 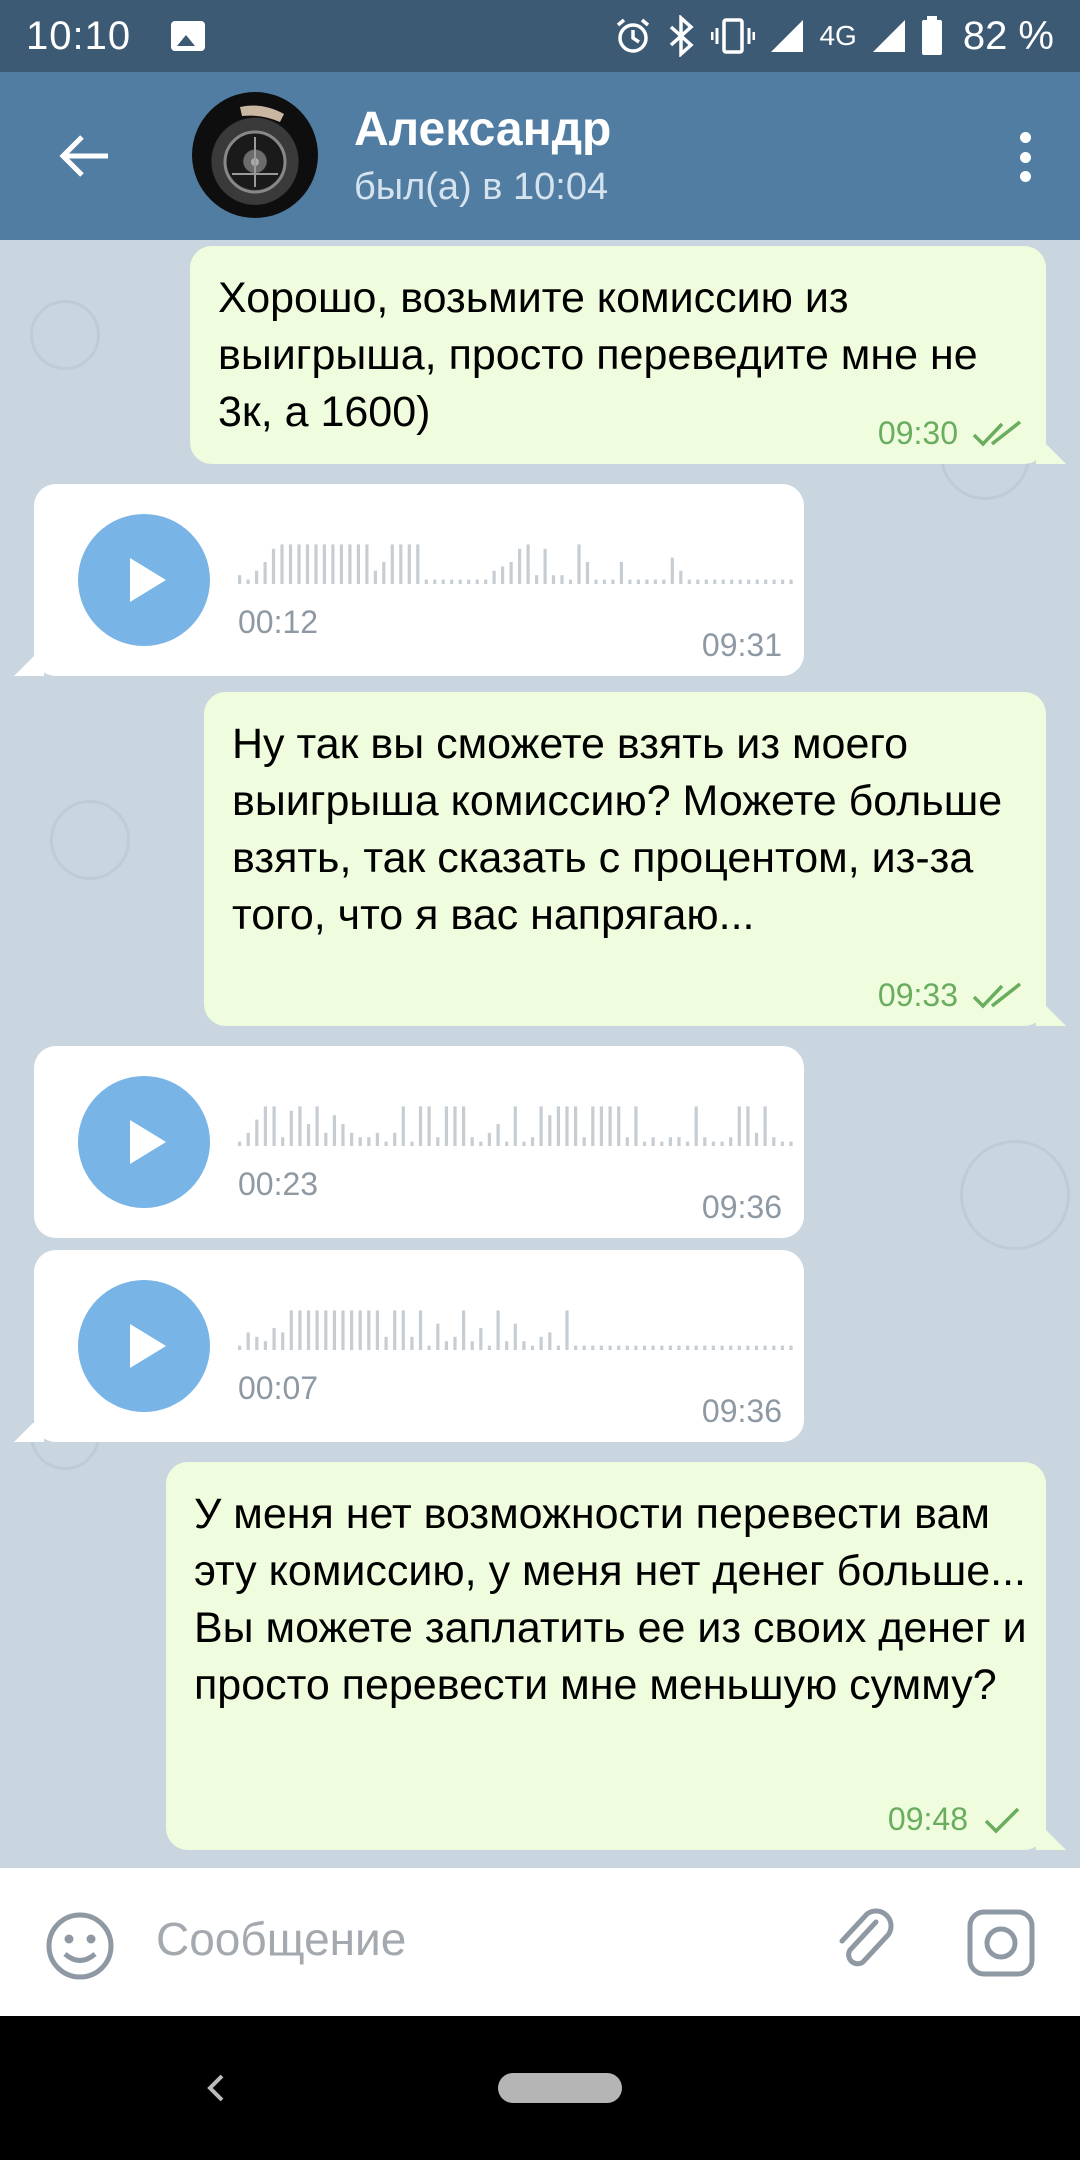 I want to click on back-button, so click(x=84, y=156).